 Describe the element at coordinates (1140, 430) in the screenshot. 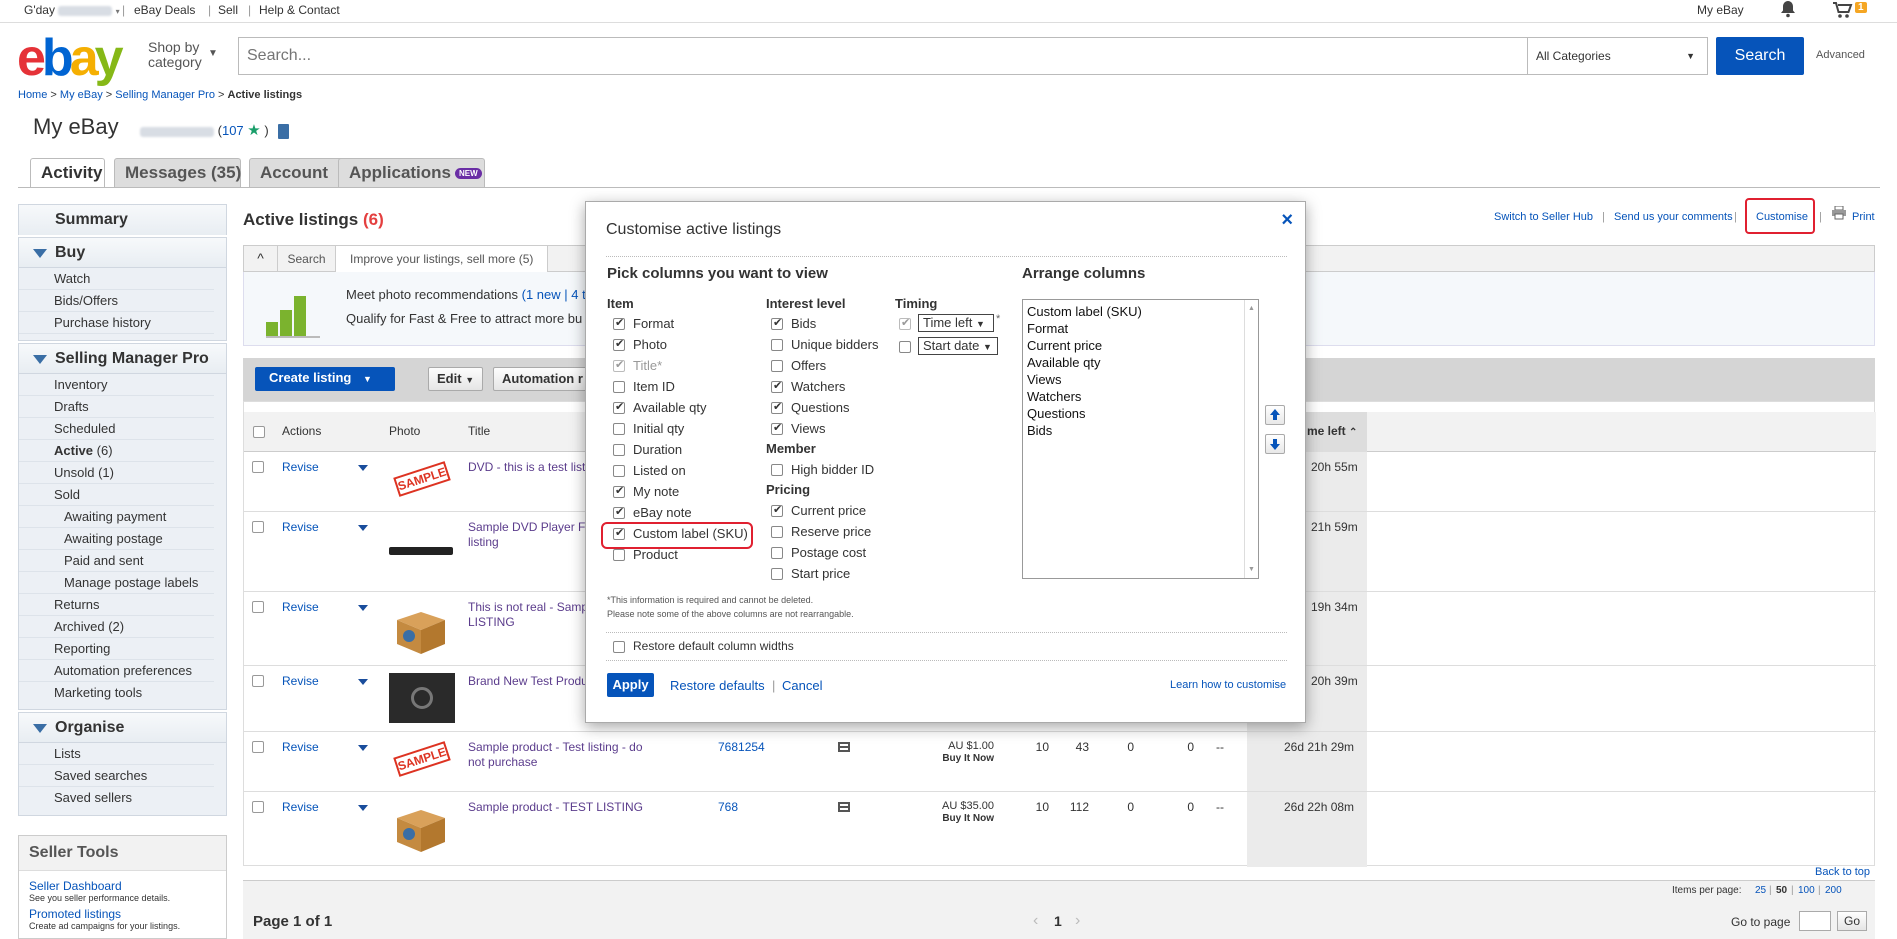

I see `arrange-list-item: Bids` at that location.